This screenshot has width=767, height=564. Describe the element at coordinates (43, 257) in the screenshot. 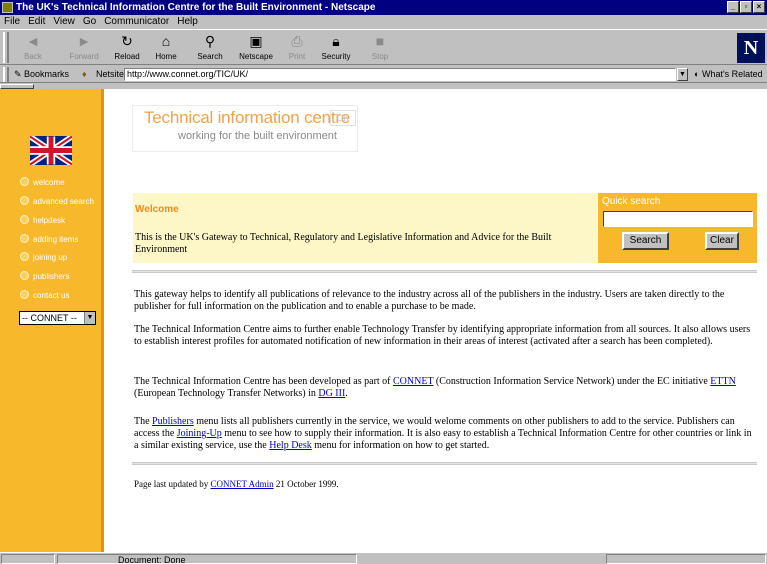

I see `sidebar-item-joining-up: joining up` at that location.